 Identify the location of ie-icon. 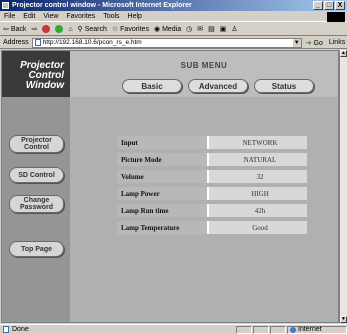
(5, 5).